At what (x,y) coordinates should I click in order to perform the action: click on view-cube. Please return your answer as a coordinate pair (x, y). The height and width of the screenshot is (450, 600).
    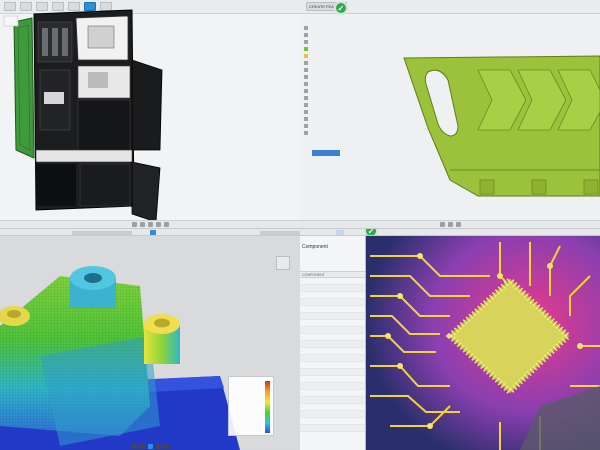
    Looking at the image, I should click on (283, 263).